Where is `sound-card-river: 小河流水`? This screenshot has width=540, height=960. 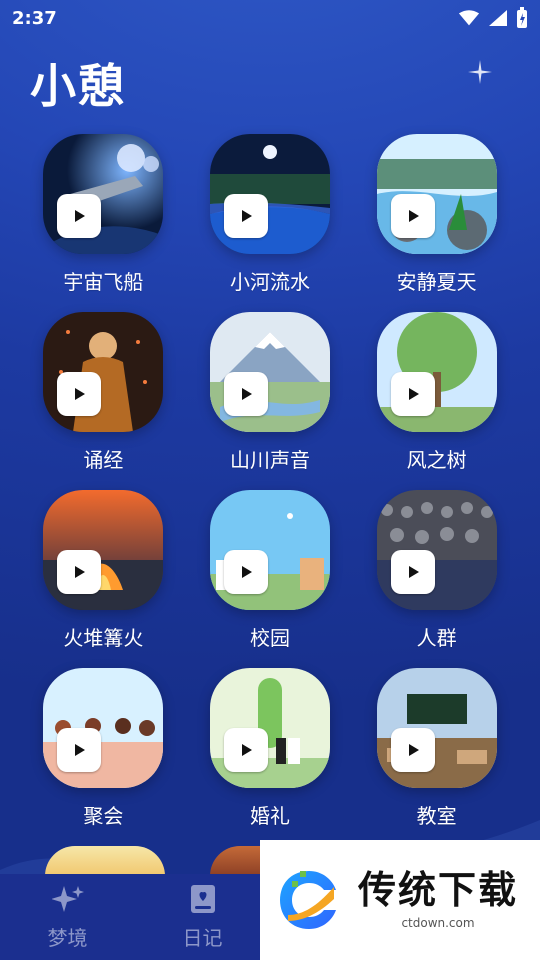 sound-card-river: 小河流水 is located at coordinates (270, 214).